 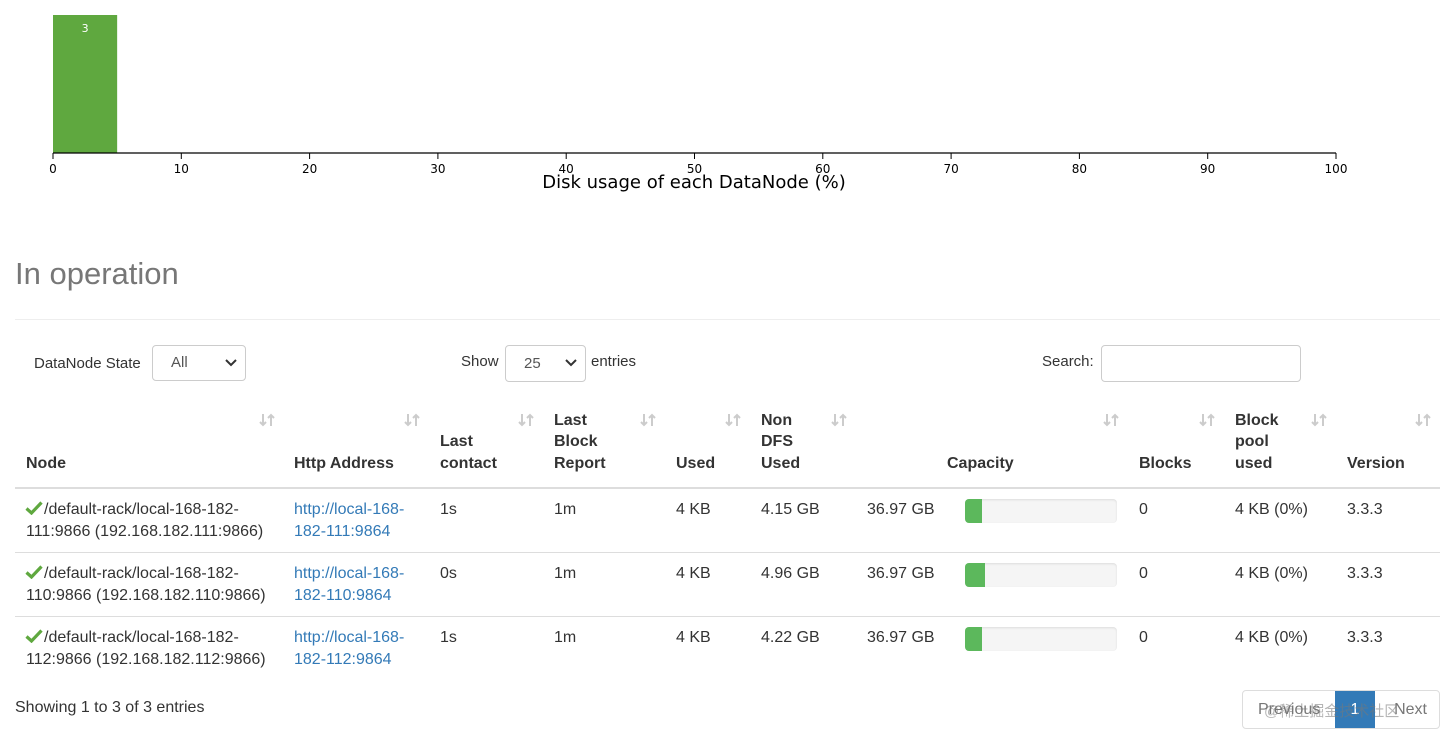 What do you see at coordinates (110, 707) in the screenshot?
I see `table-info: Showing 1 to 3 of 3 entries` at bounding box center [110, 707].